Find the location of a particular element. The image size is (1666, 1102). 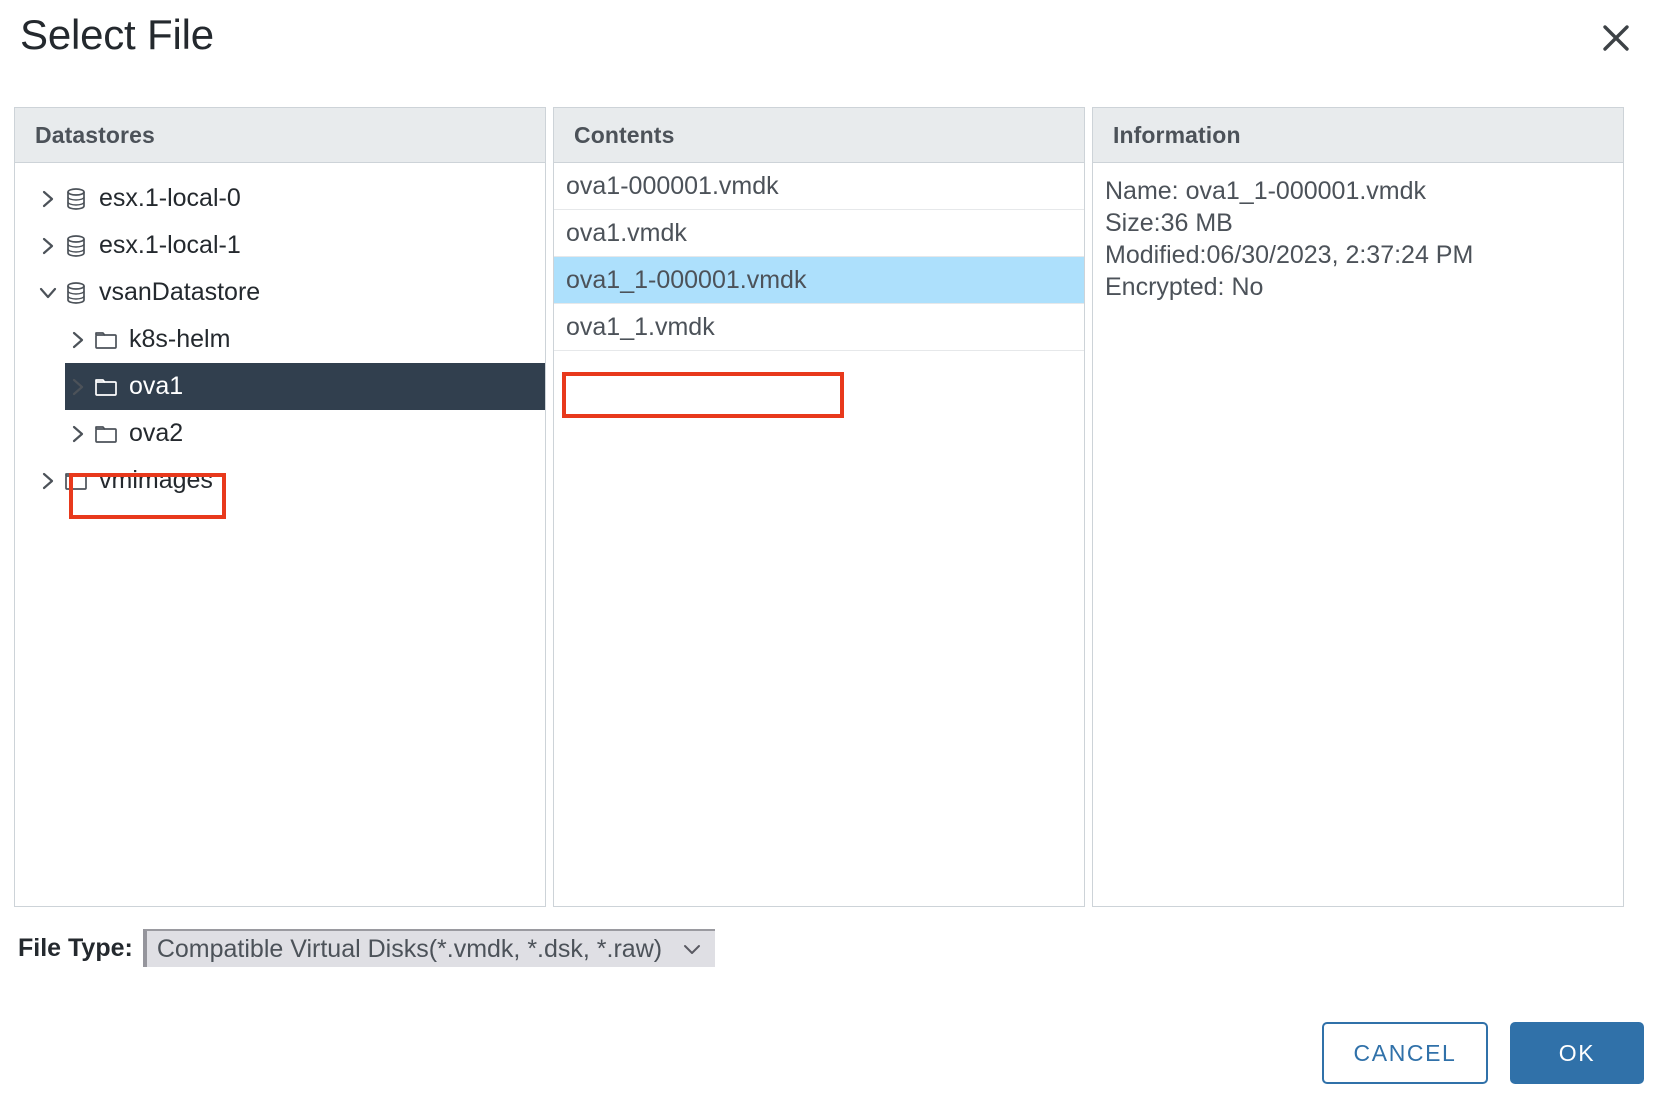

contents-panel-header: Contents is located at coordinates (819, 135).